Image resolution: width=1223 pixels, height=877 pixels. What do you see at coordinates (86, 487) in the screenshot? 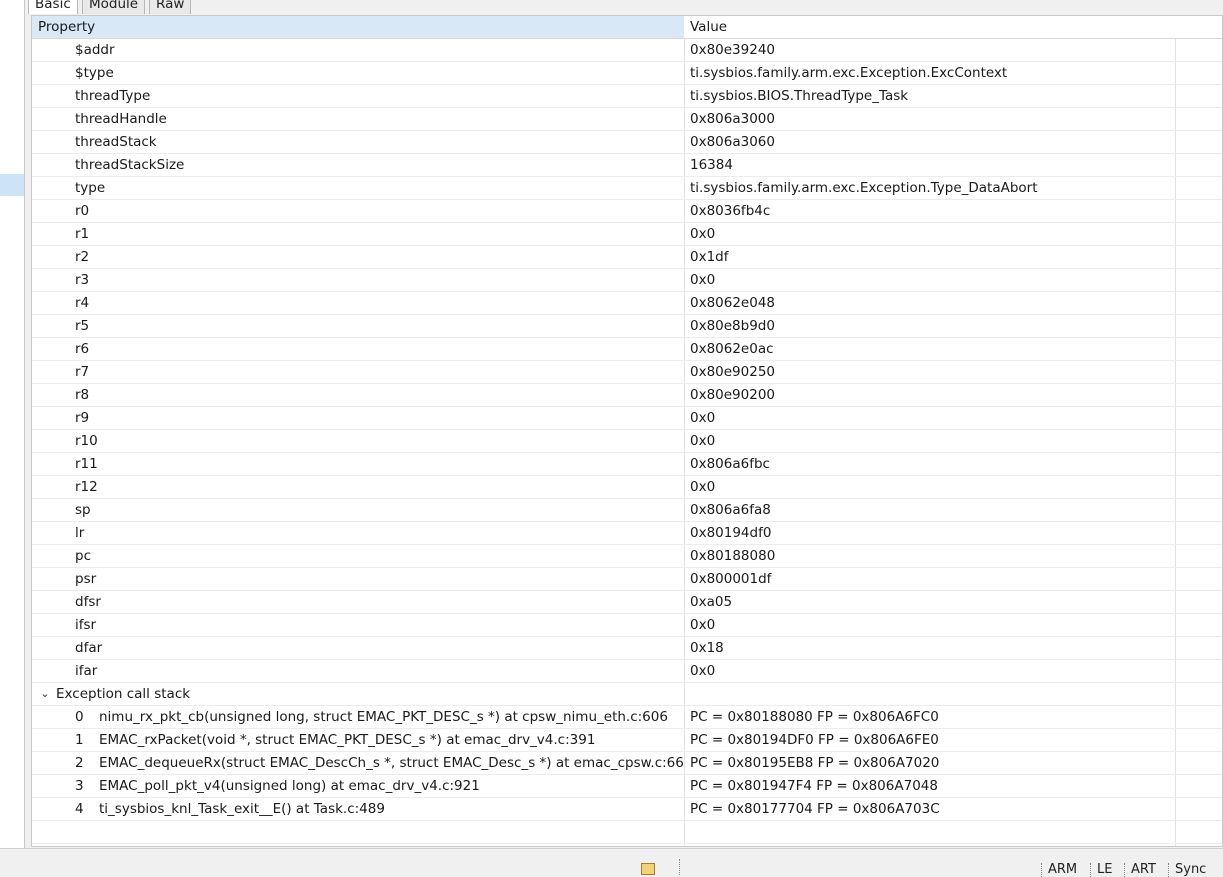
I see `property-name: r12` at bounding box center [86, 487].